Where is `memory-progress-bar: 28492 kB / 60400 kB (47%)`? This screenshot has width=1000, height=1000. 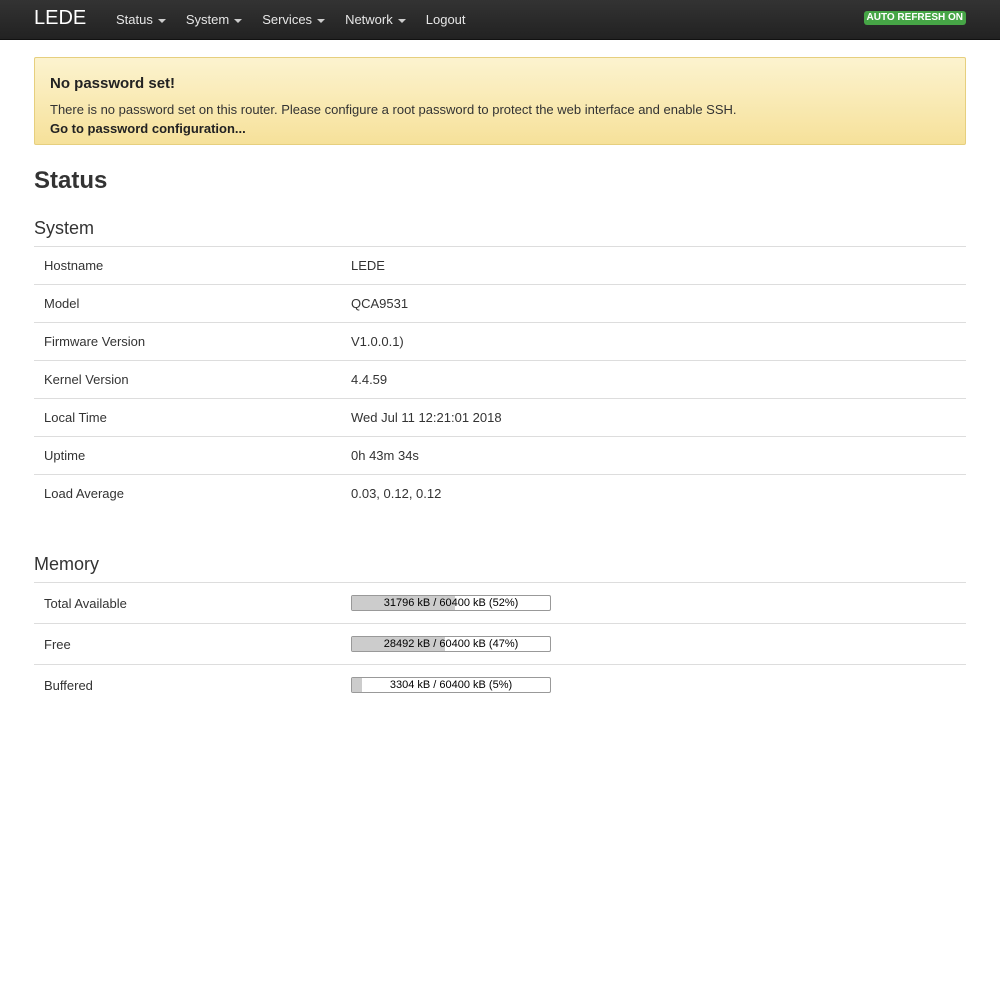 memory-progress-bar: 28492 kB / 60400 kB (47%) is located at coordinates (451, 644).